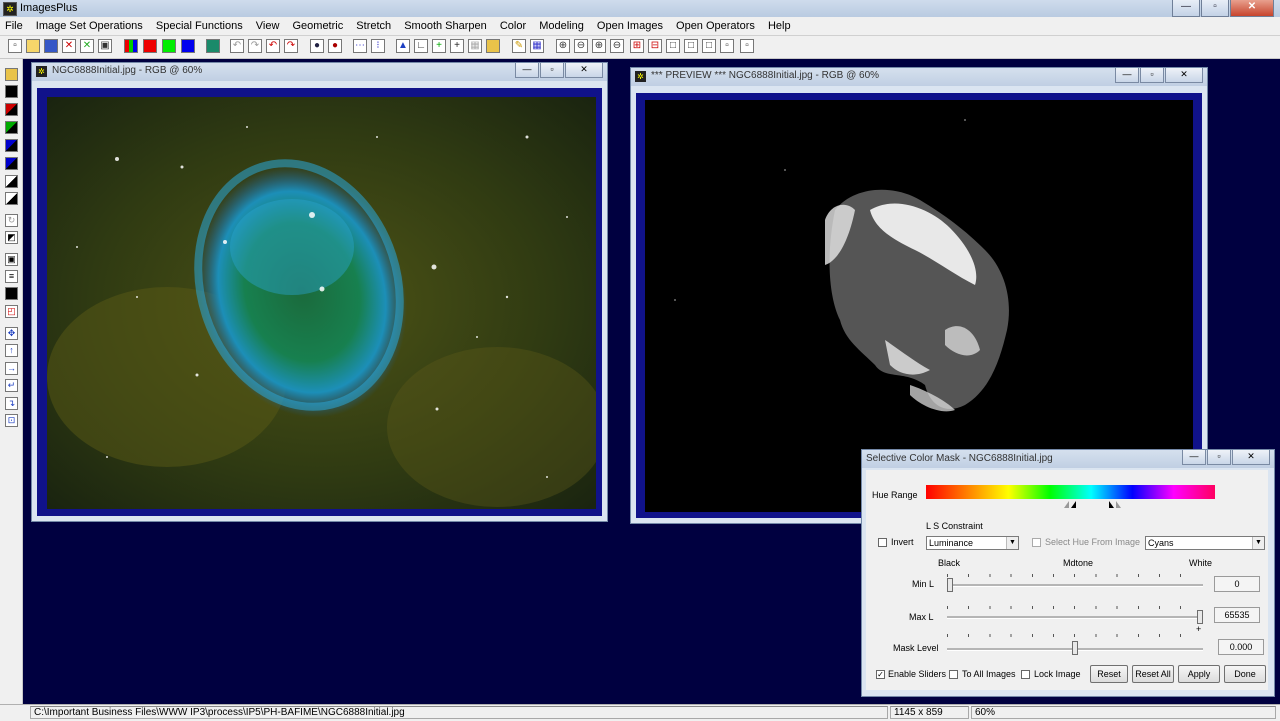 The height and width of the screenshot is (721, 1280). Describe the element at coordinates (11, 333) in the screenshot. I see `move-icon: ✥` at that location.